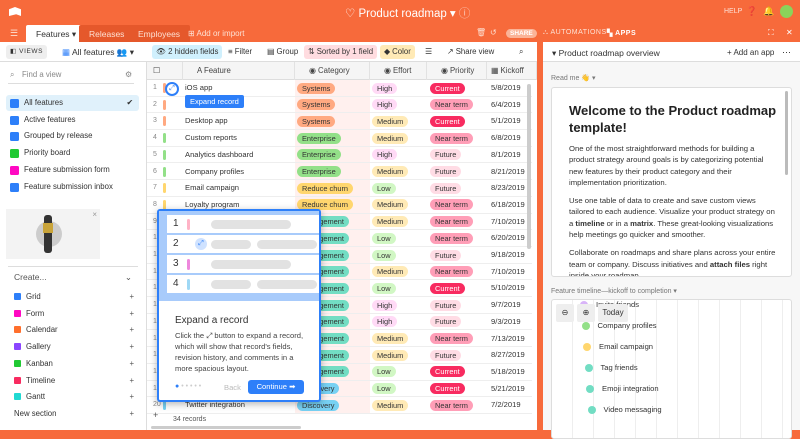 The image size is (800, 439). I want to click on category-cell: Reduce churn, so click(325, 188).